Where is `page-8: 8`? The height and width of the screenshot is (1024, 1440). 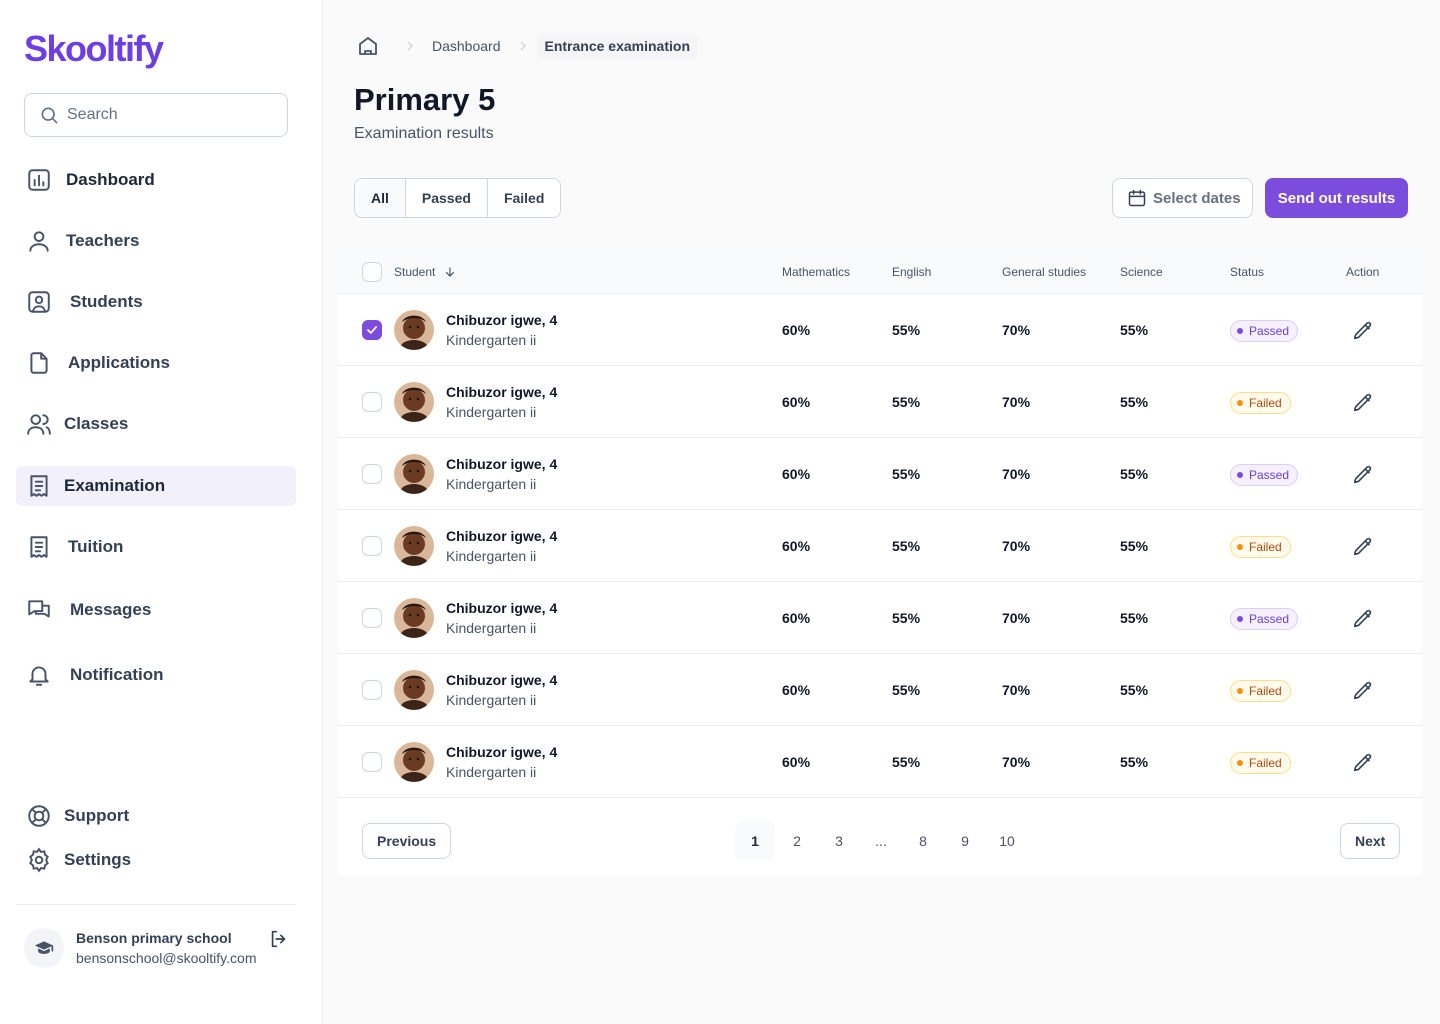 page-8: 8 is located at coordinates (923, 841).